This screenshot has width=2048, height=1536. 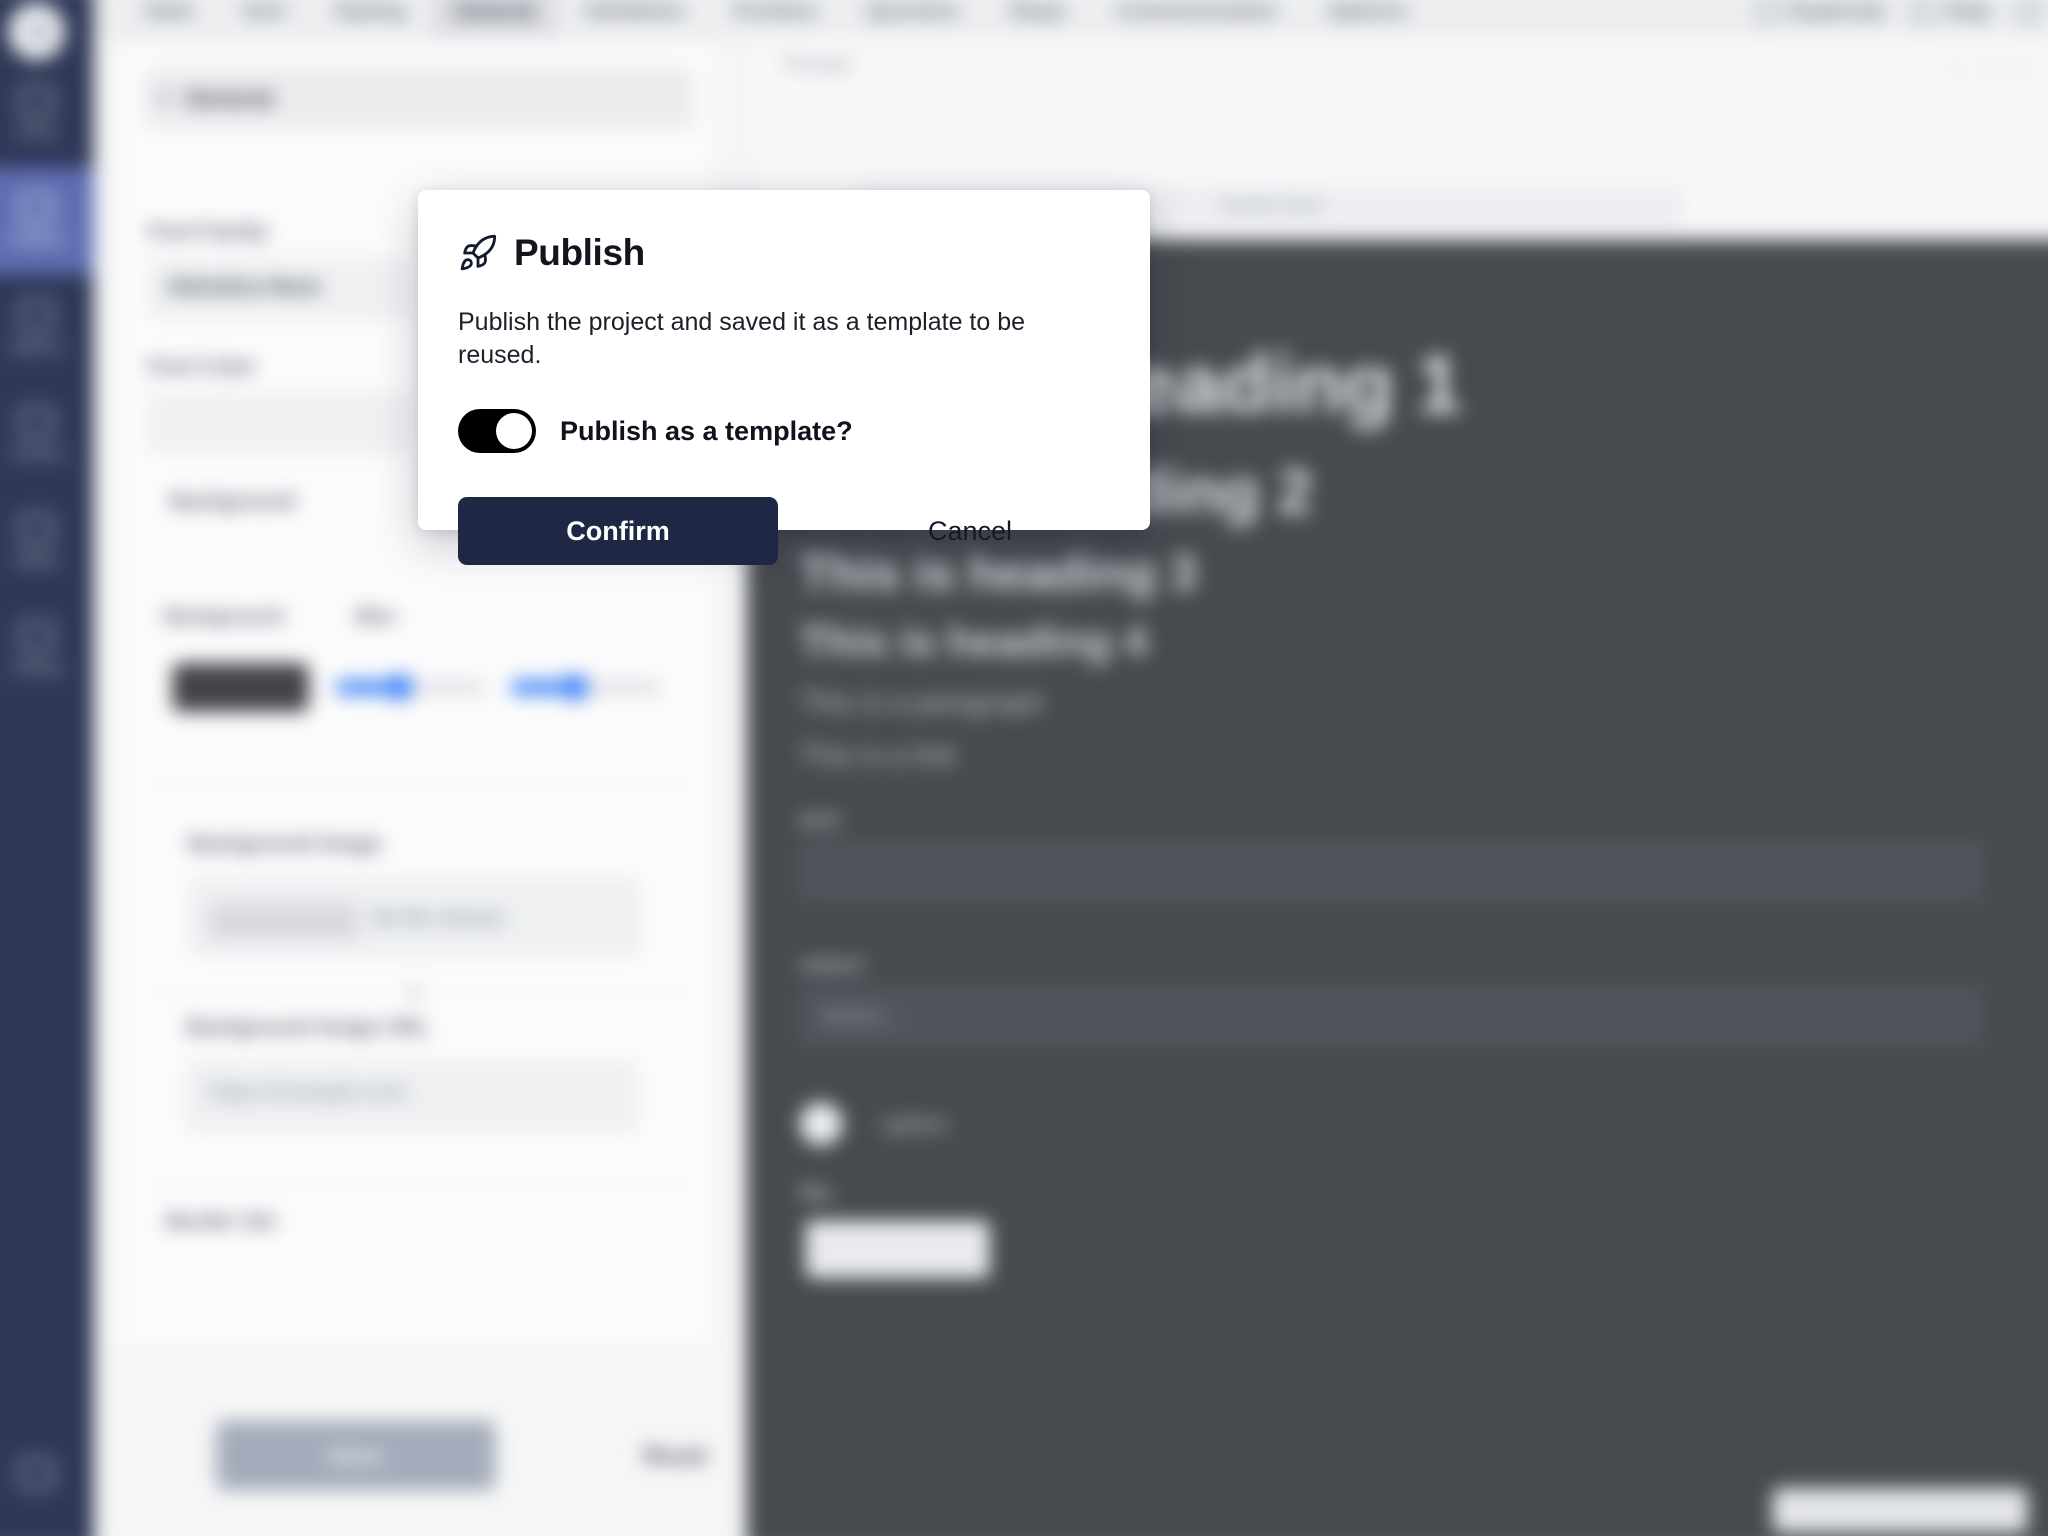 What do you see at coordinates (784, 531) in the screenshot?
I see `dialog-actions: Confirm Cancel` at bounding box center [784, 531].